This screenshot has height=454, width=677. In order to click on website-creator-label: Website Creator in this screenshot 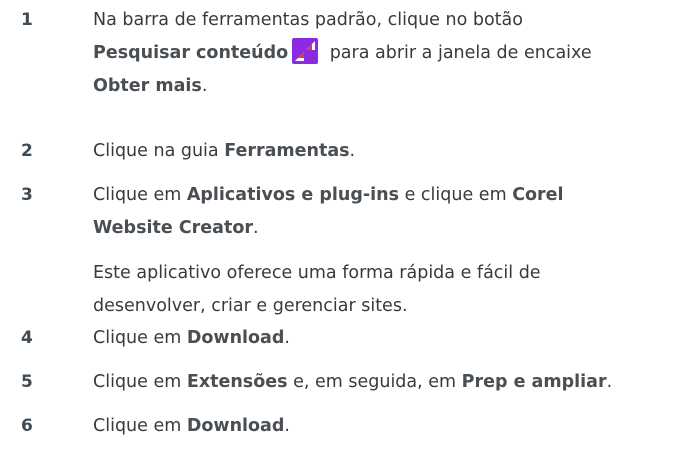, I will do `click(173, 228)`.